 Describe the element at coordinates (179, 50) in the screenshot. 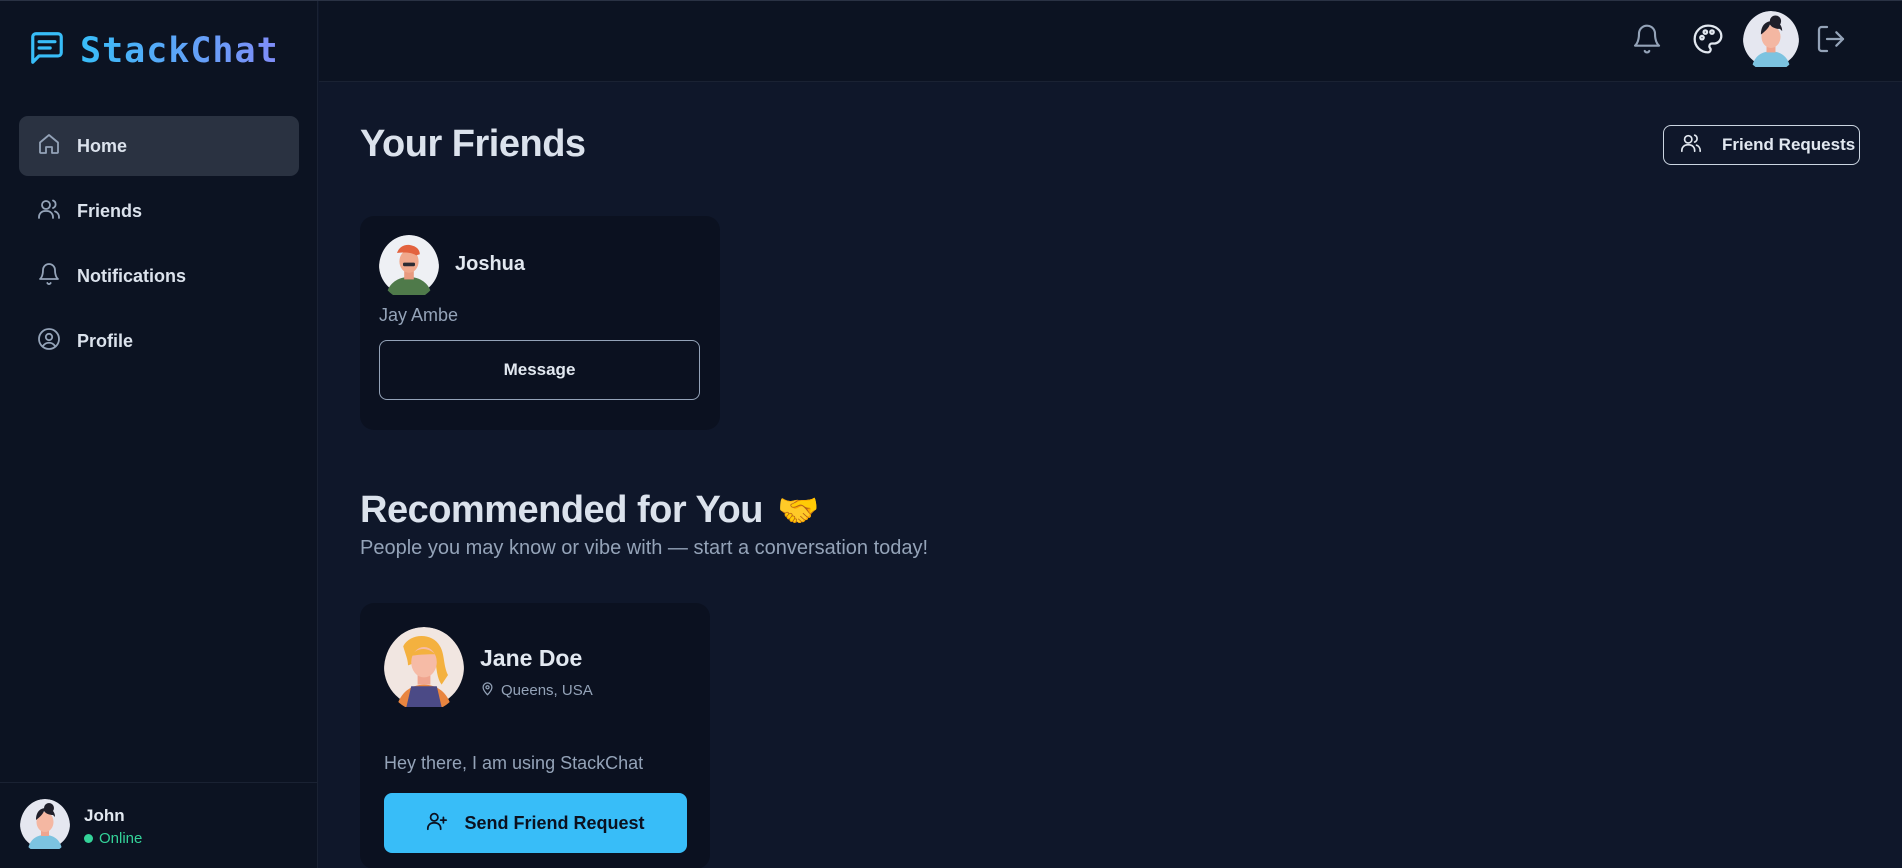

I see `app-name: StackChat` at that location.